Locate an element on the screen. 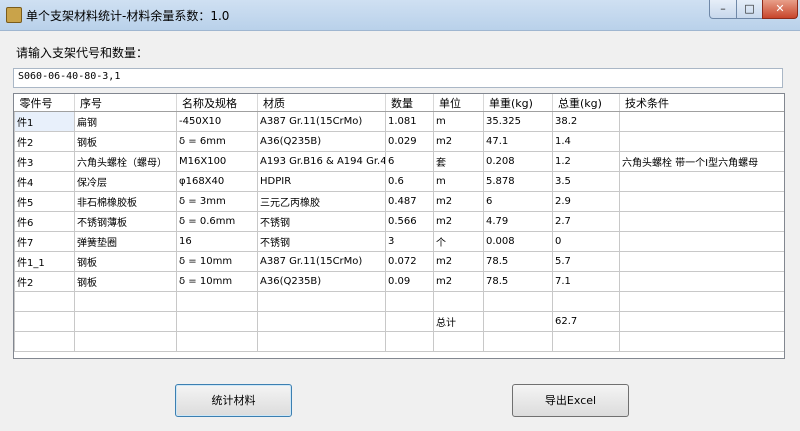 The width and height of the screenshot is (800, 431). table-cell: 7.1 is located at coordinates (586, 281).